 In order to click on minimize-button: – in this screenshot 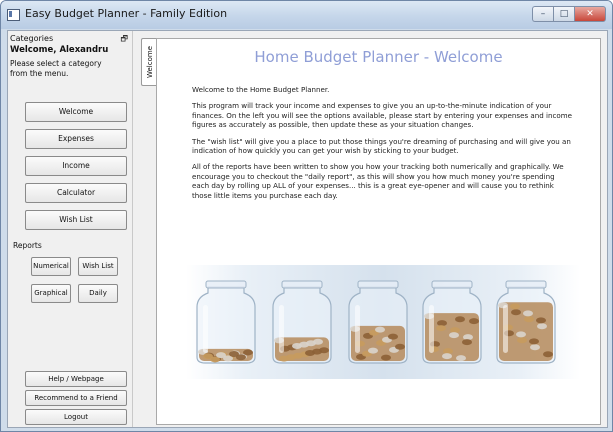, I will do `click(542, 14)`.